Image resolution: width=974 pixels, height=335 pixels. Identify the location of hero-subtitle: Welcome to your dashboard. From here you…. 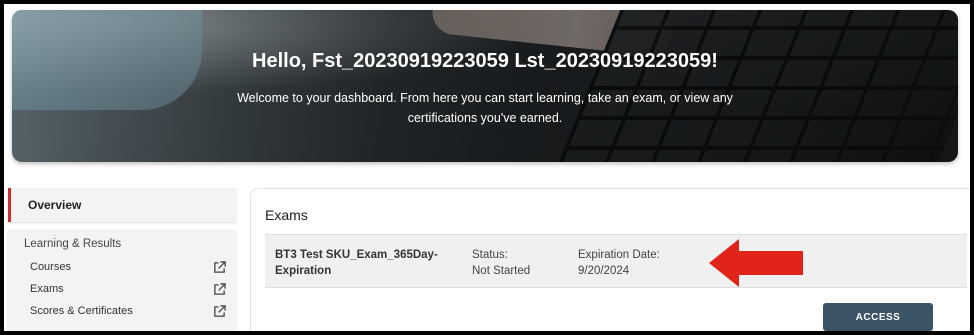
(485, 108).